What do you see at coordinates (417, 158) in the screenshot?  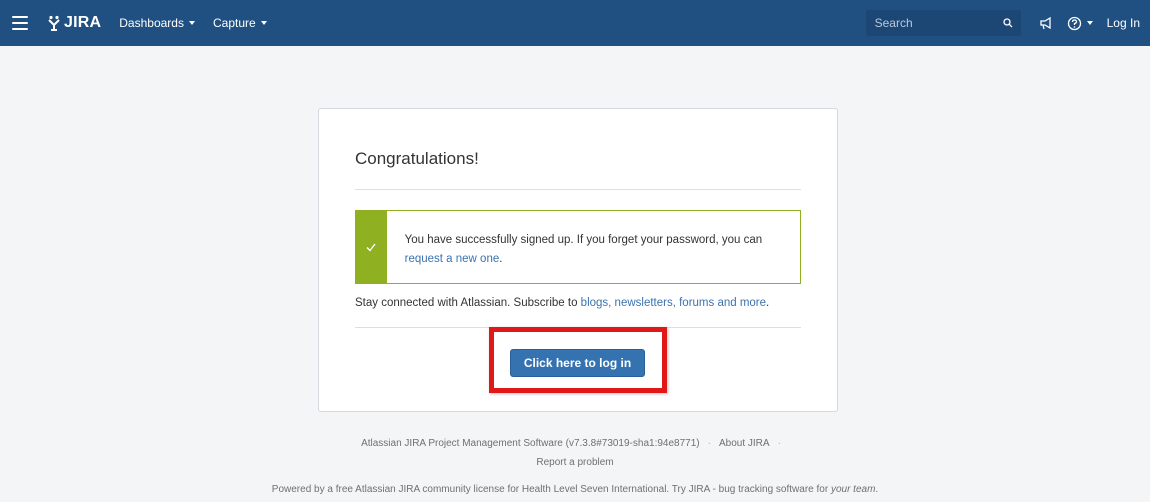 I see `page-title: Congratulations!` at bounding box center [417, 158].